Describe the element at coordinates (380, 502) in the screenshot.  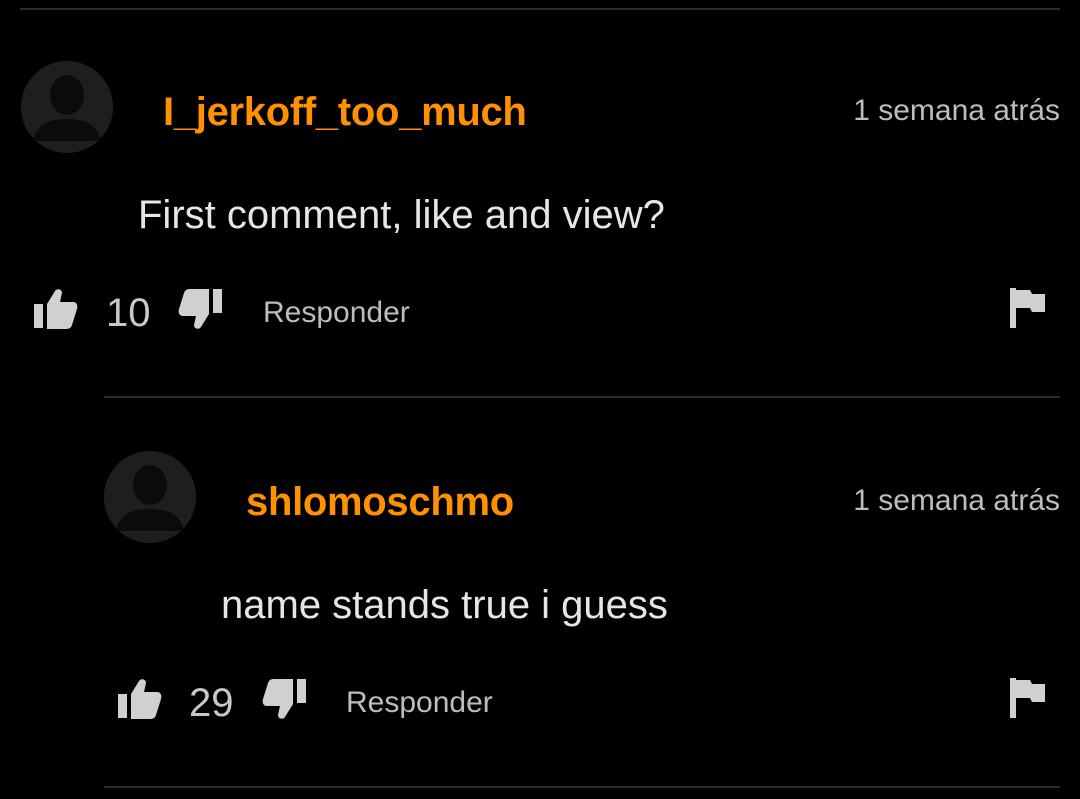
I see `comment-username: shlomoschmo` at that location.